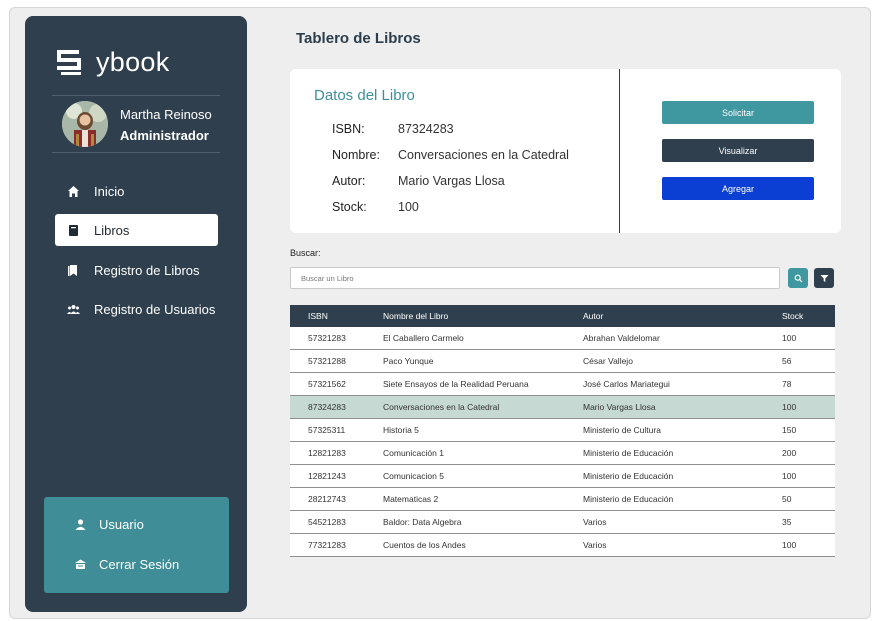 The width and height of the screenshot is (873, 621). I want to click on logout-link: Cerrar Sesión, so click(126, 564).